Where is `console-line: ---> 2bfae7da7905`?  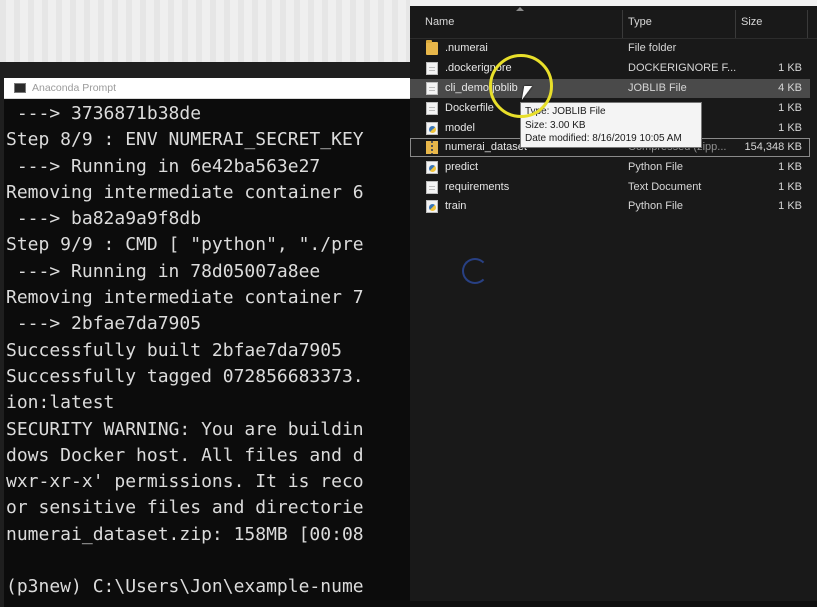
console-line: ---> 2bfae7da7905 is located at coordinates (104, 324).